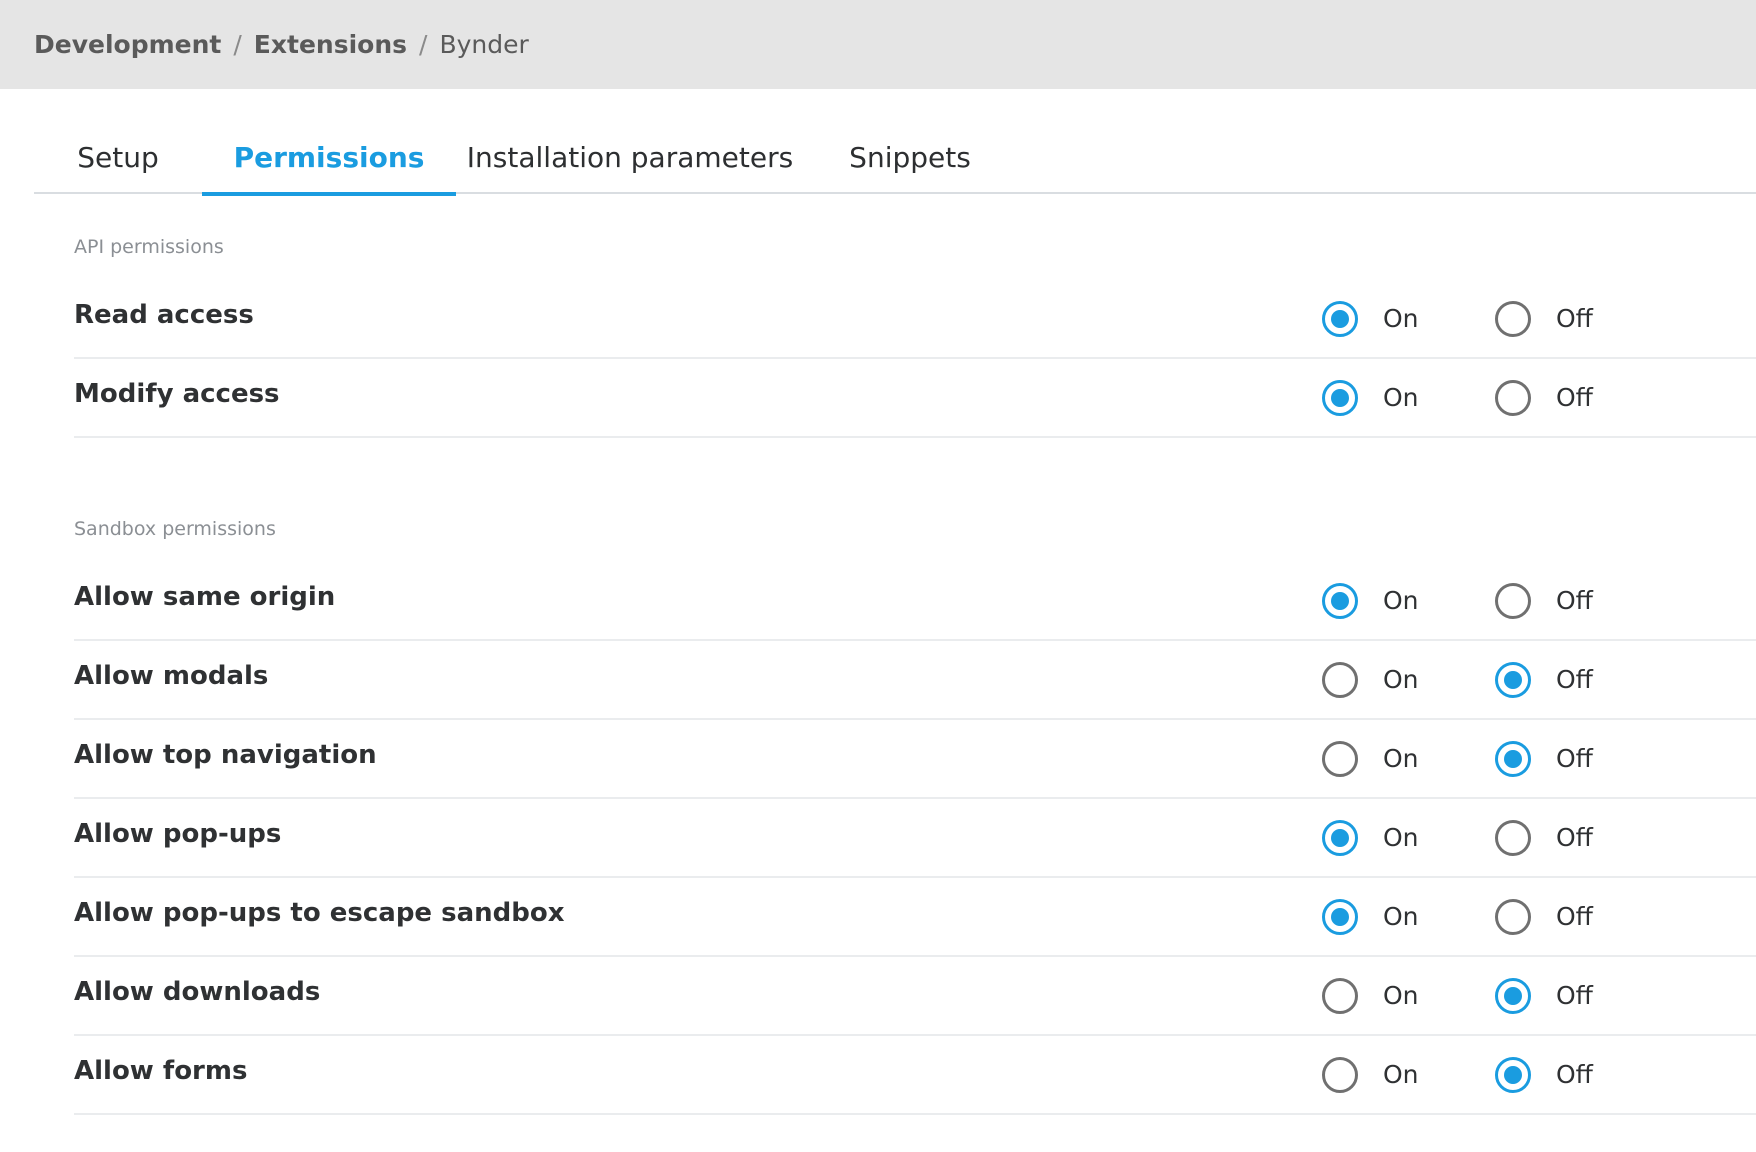 The height and width of the screenshot is (1152, 1756). Describe the element at coordinates (915, 838) in the screenshot. I see `permission-row-allow-pop-ups: Allow pop-ups On Off` at that location.